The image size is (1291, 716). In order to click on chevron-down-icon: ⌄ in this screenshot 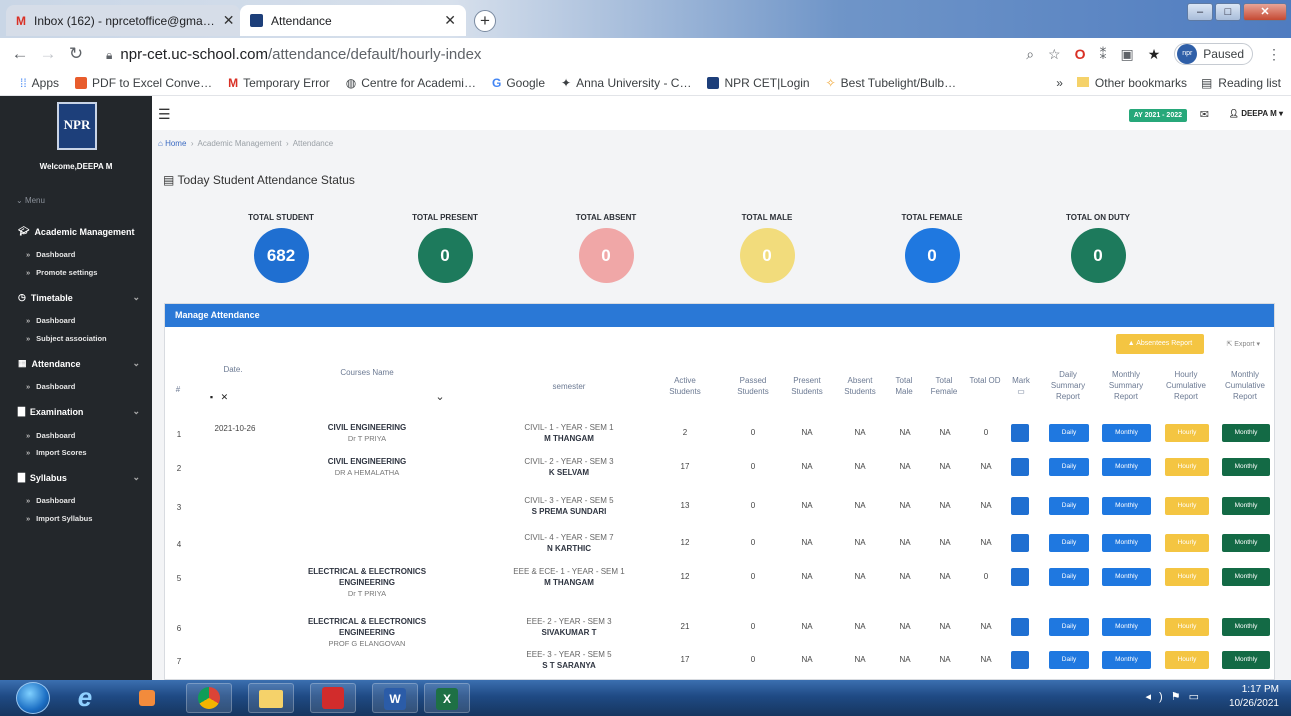, I will do `click(440, 397)`.